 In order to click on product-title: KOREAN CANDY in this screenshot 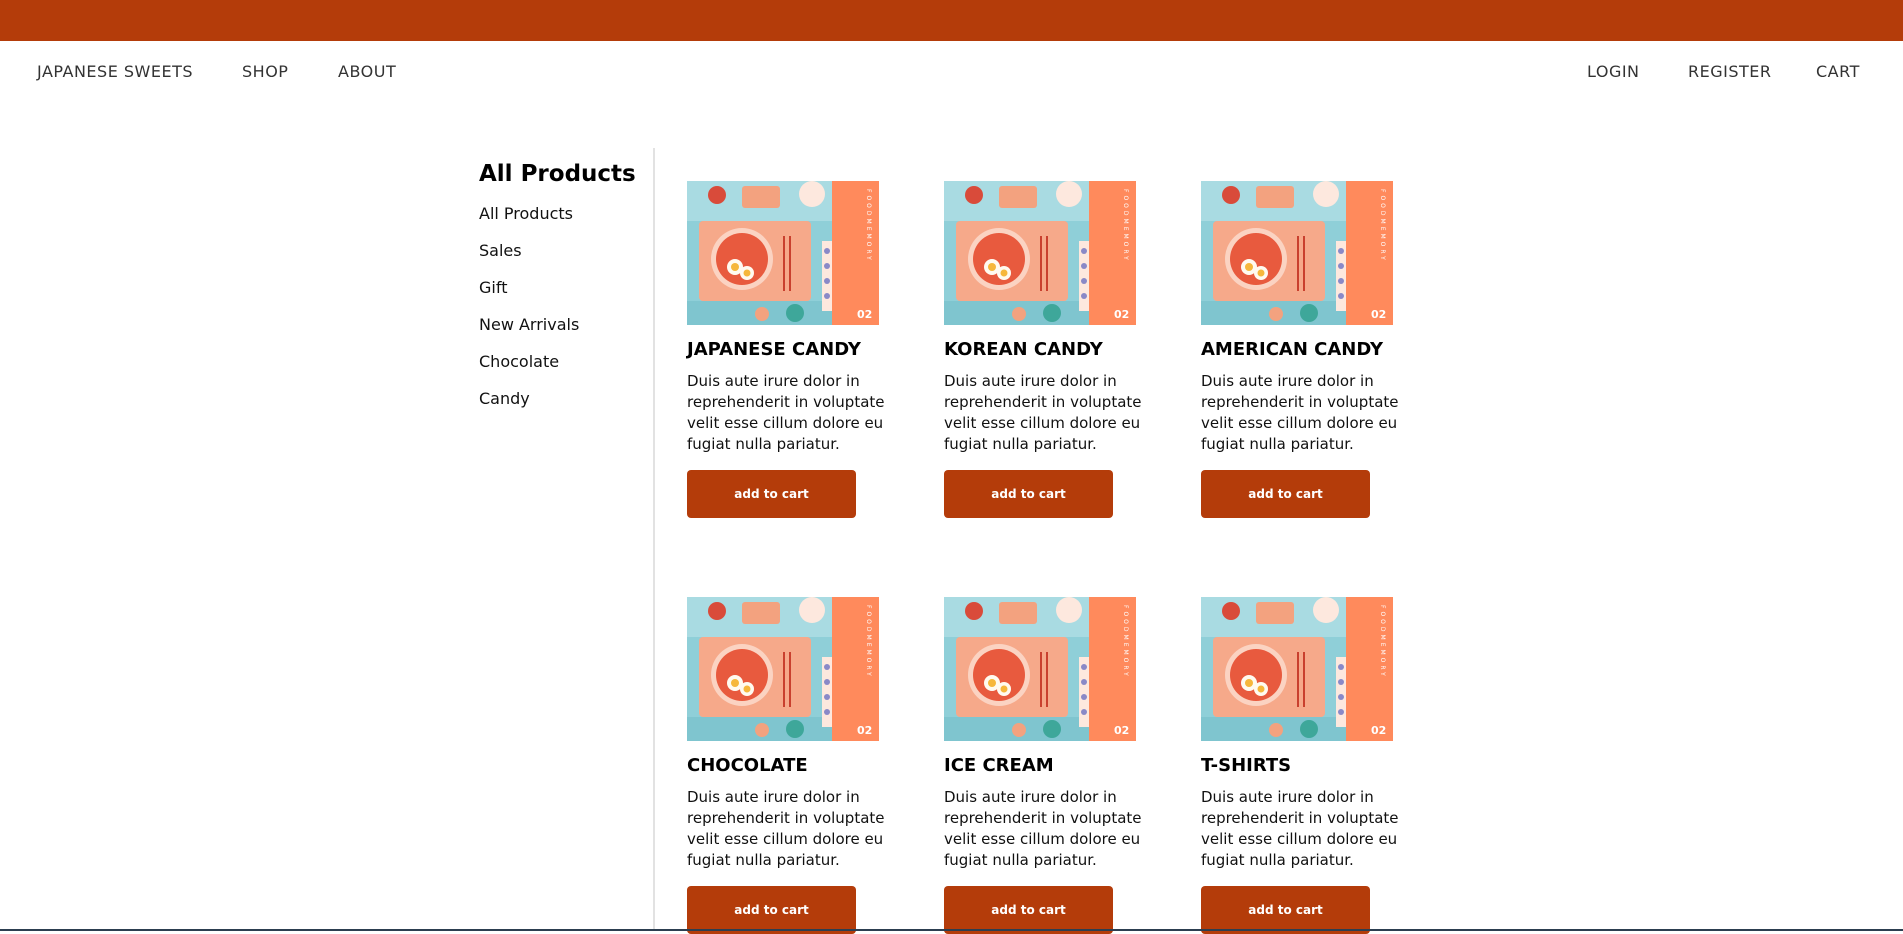, I will do `click(1023, 349)`.